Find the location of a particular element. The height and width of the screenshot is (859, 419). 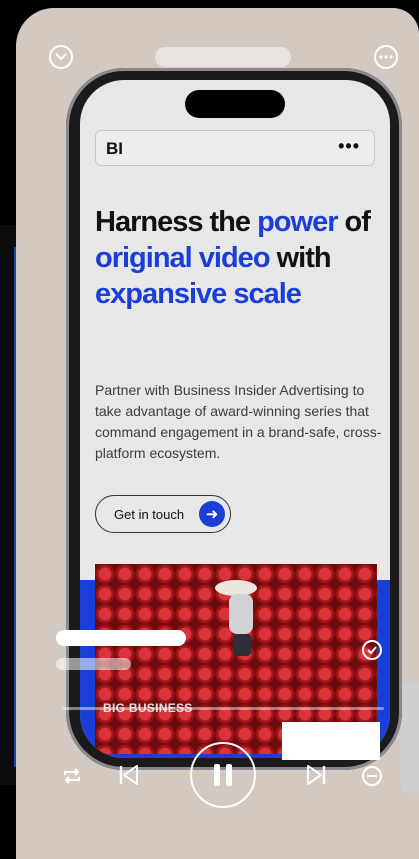

repeat-icon is located at coordinates (72, 776).